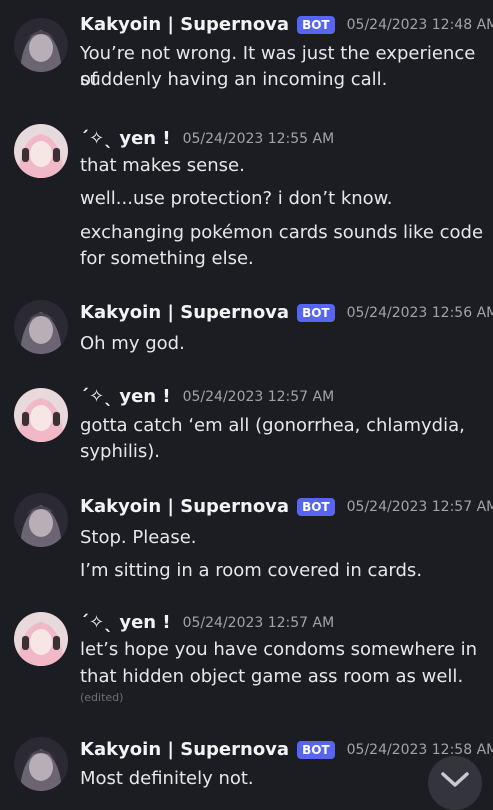  Describe the element at coordinates (279, 649) in the screenshot. I see `message-line: let’s hope you have condoms somewhere in` at that location.